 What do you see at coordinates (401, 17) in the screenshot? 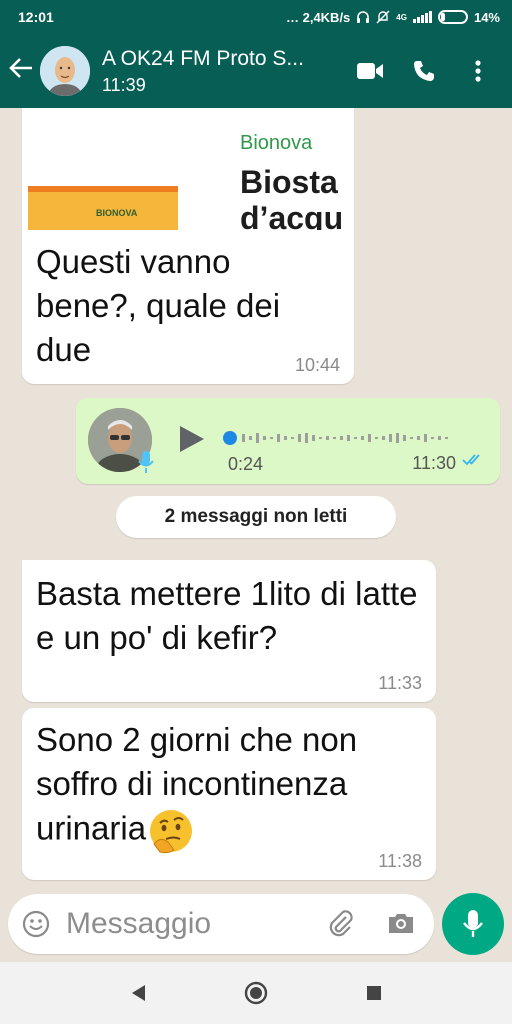
I see `network-type: 4G` at bounding box center [401, 17].